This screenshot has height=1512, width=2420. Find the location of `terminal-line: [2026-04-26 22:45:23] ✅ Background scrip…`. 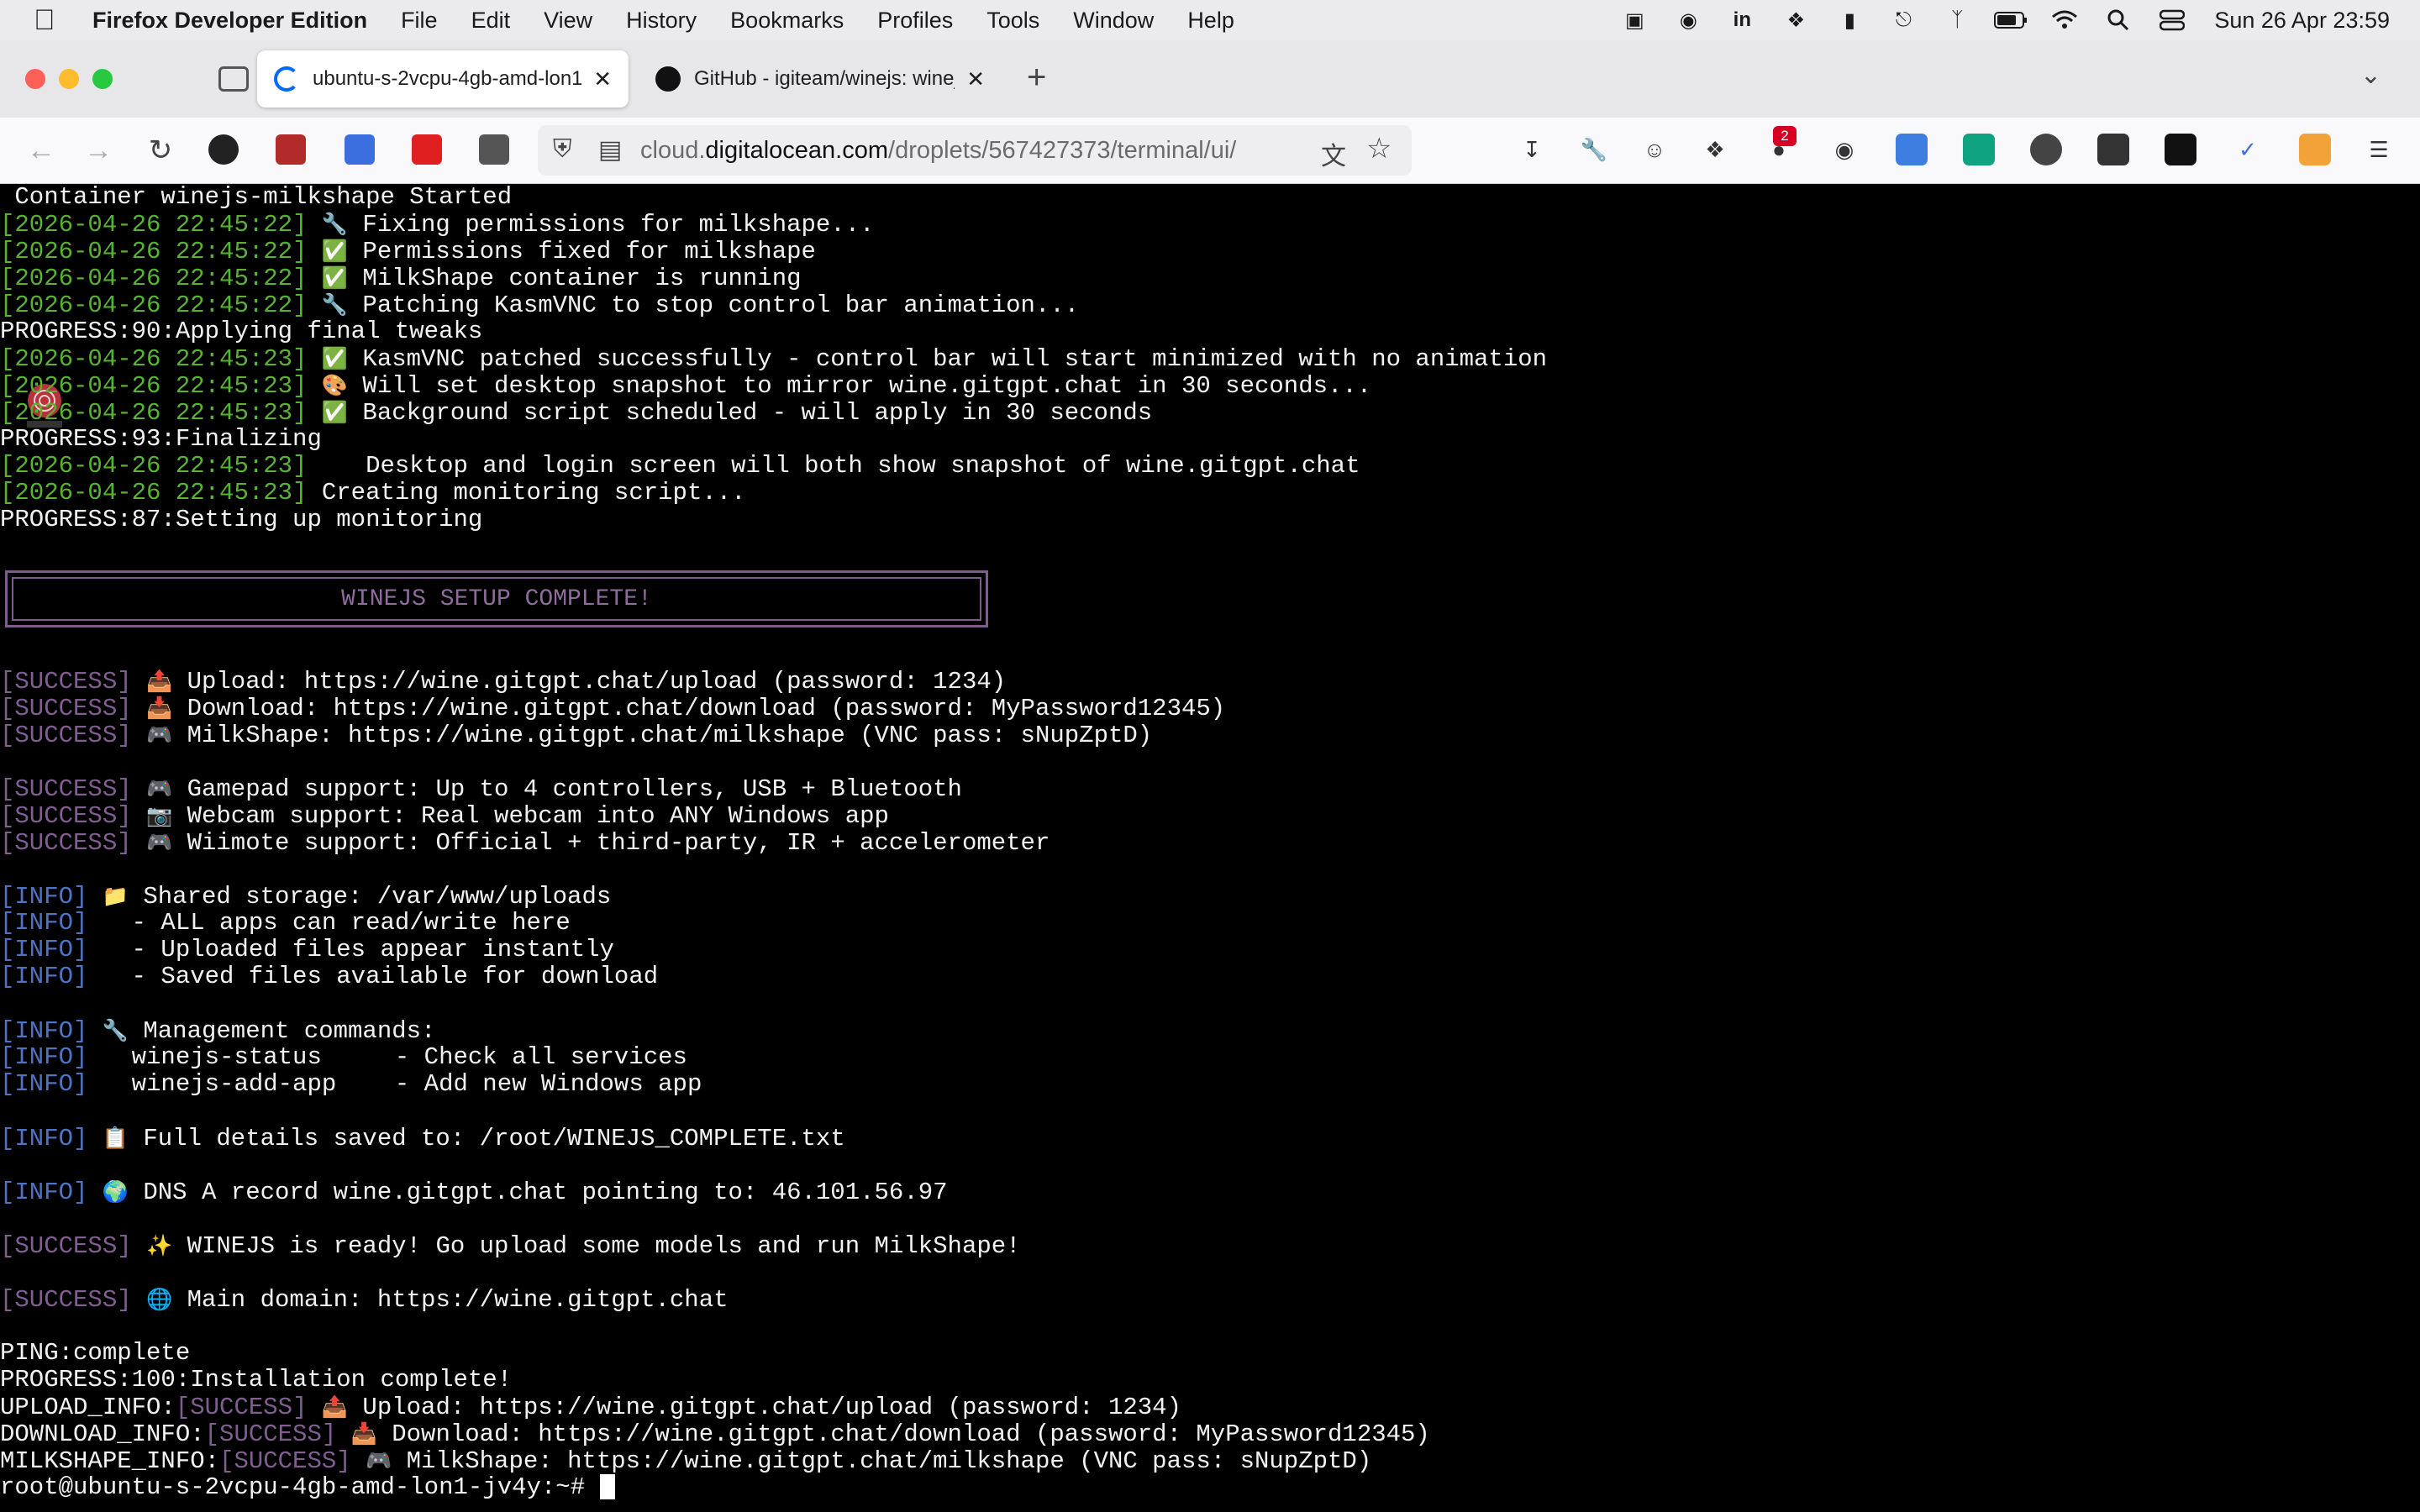

terminal-line: [2026-04-26 22:45:23] ✅ Background scrip… is located at coordinates (576, 413).